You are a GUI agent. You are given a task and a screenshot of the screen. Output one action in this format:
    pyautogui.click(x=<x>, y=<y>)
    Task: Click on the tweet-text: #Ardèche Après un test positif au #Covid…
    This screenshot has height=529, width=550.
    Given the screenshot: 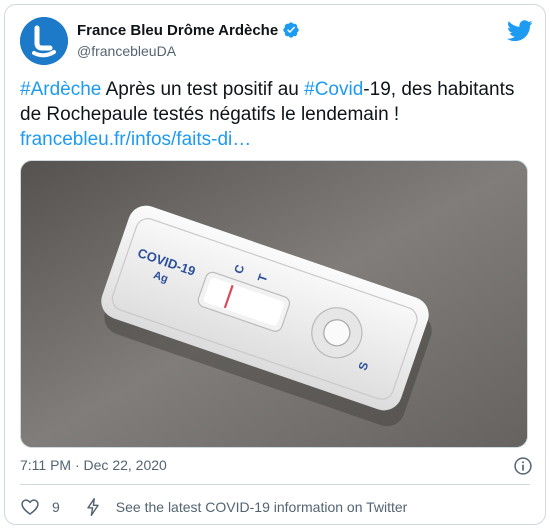 What is the action you would take?
    pyautogui.click(x=277, y=114)
    